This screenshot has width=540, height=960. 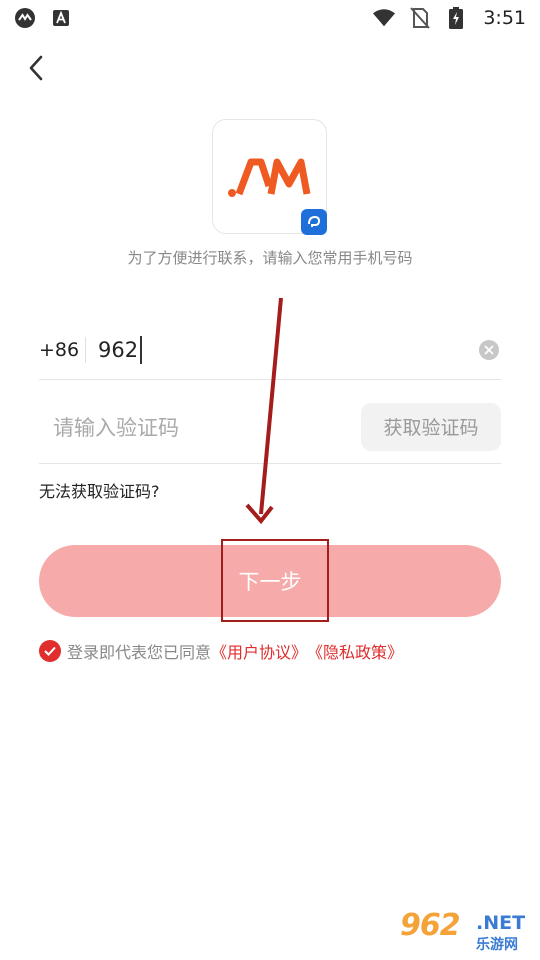 I want to click on close-icon, so click(x=489, y=349).